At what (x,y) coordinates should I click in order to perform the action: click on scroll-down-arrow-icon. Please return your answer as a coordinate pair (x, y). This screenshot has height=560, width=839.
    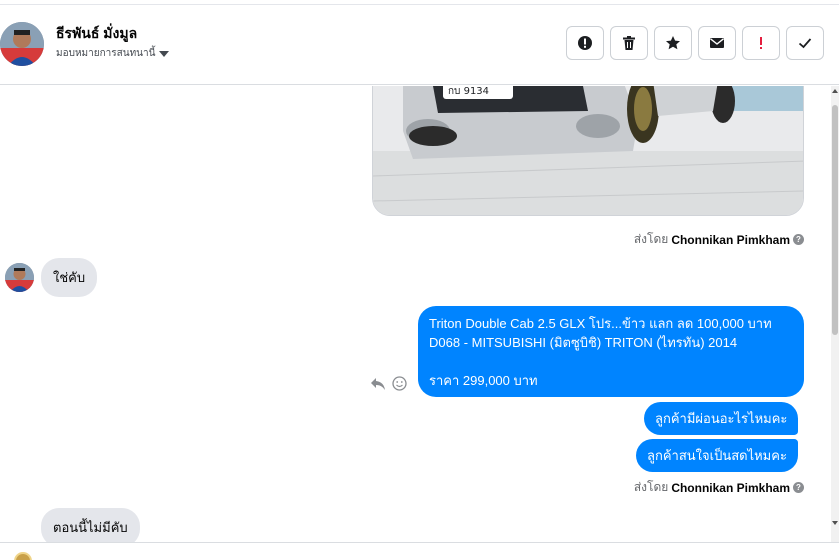
    Looking at the image, I should click on (835, 523).